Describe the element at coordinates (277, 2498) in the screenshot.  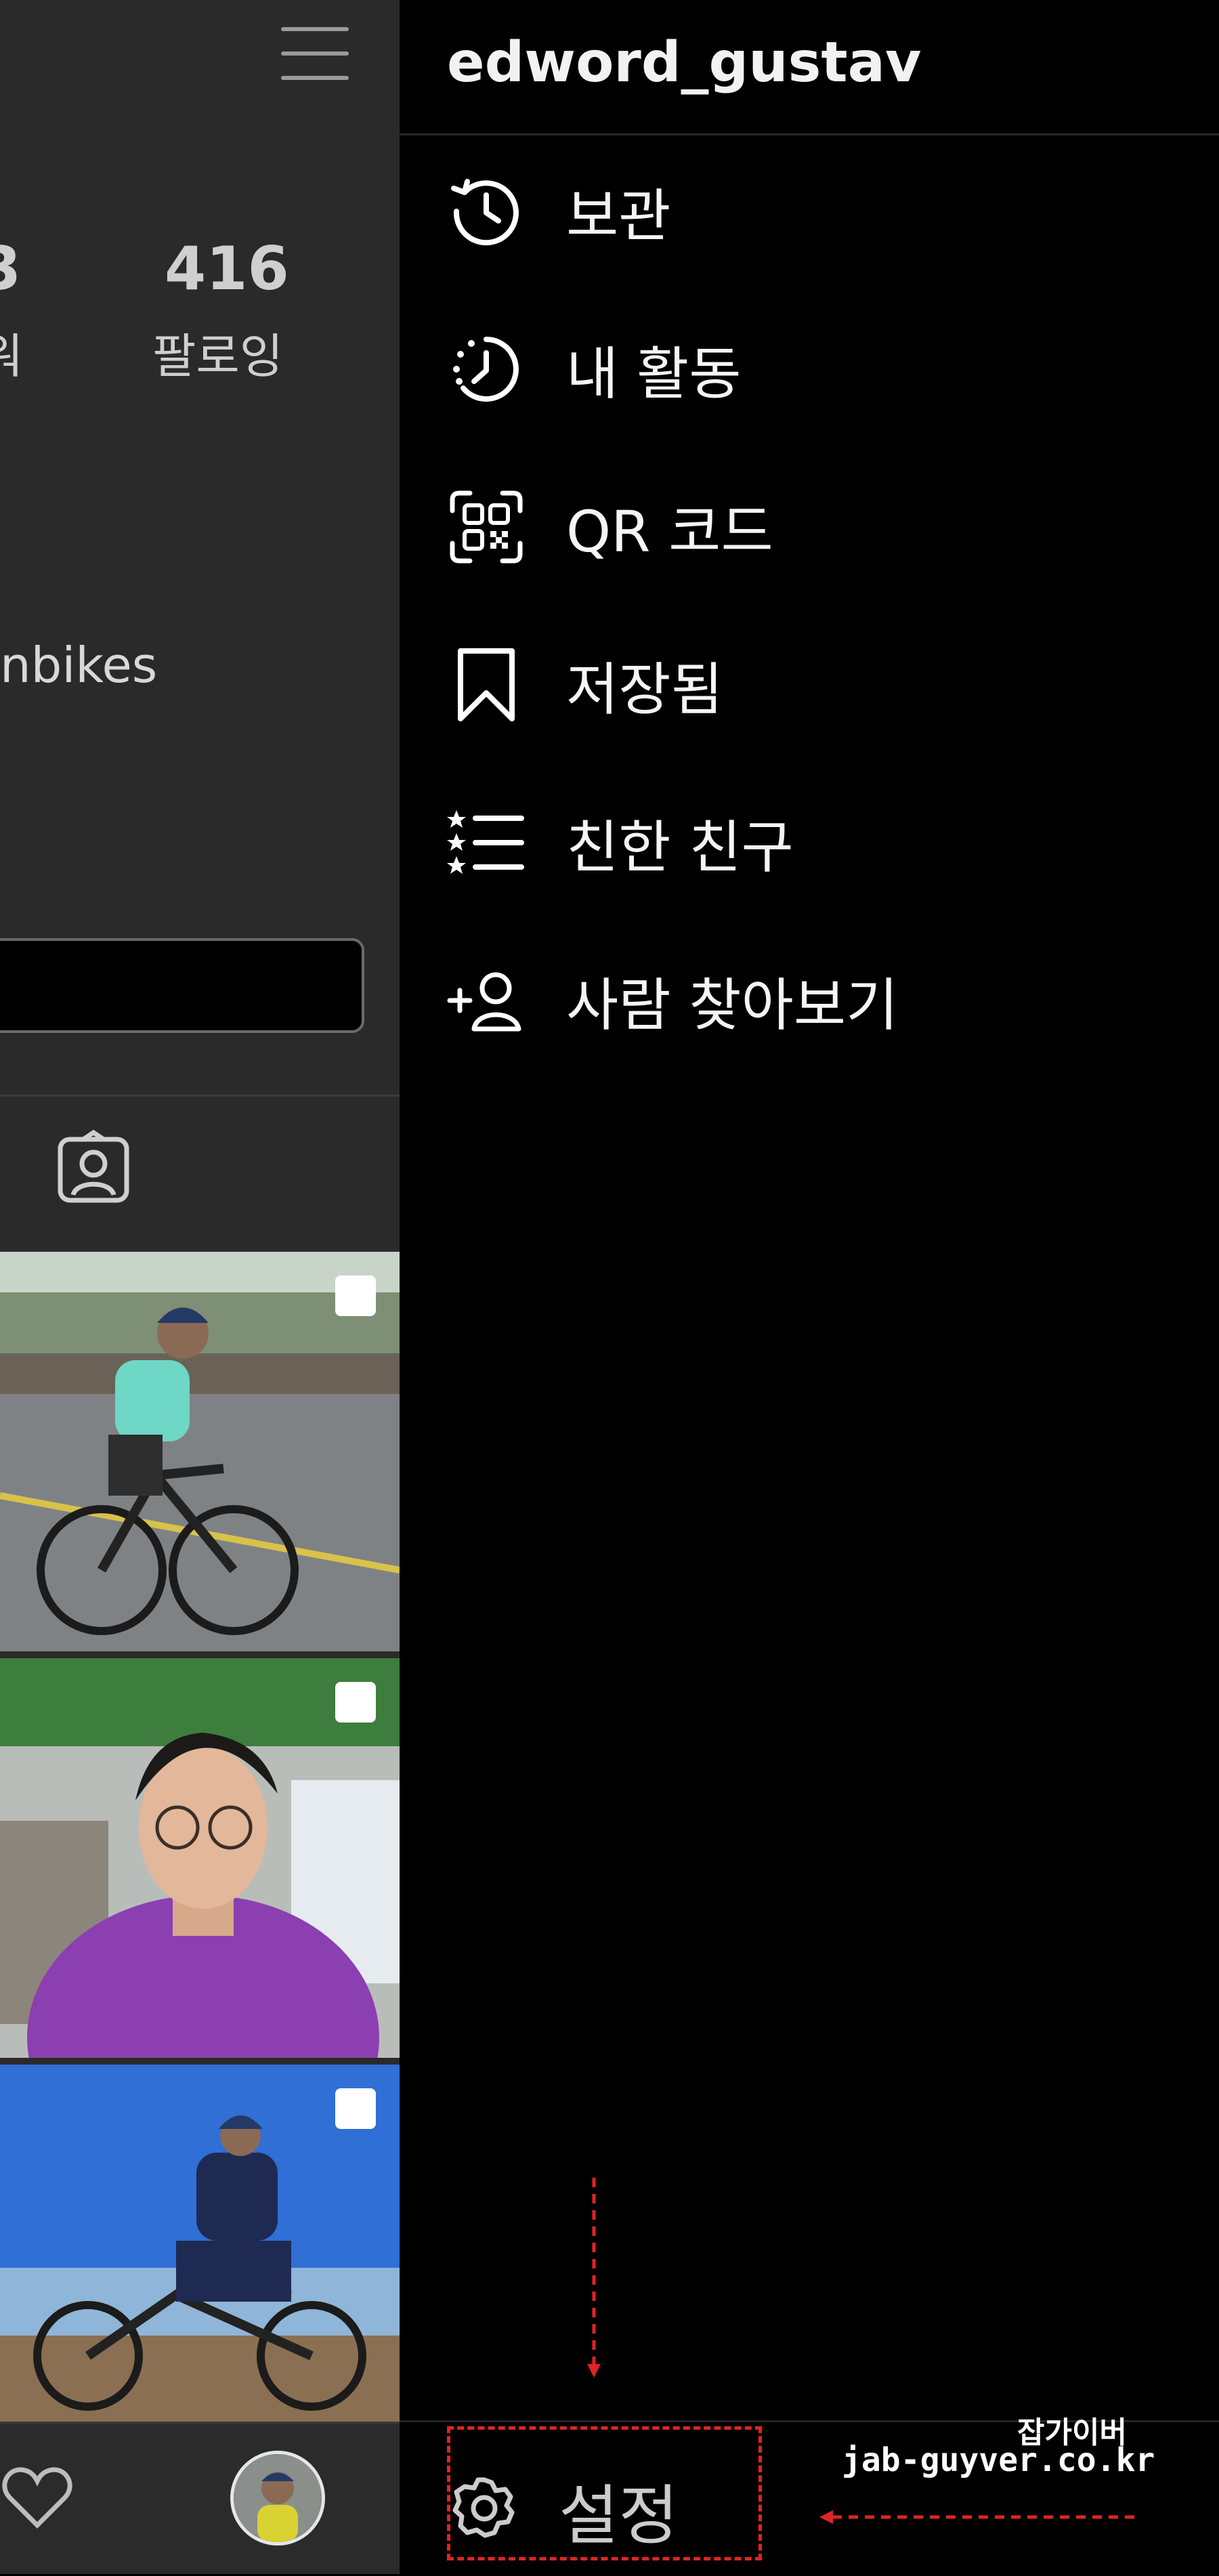
I see `profile-avatar-icon` at that location.